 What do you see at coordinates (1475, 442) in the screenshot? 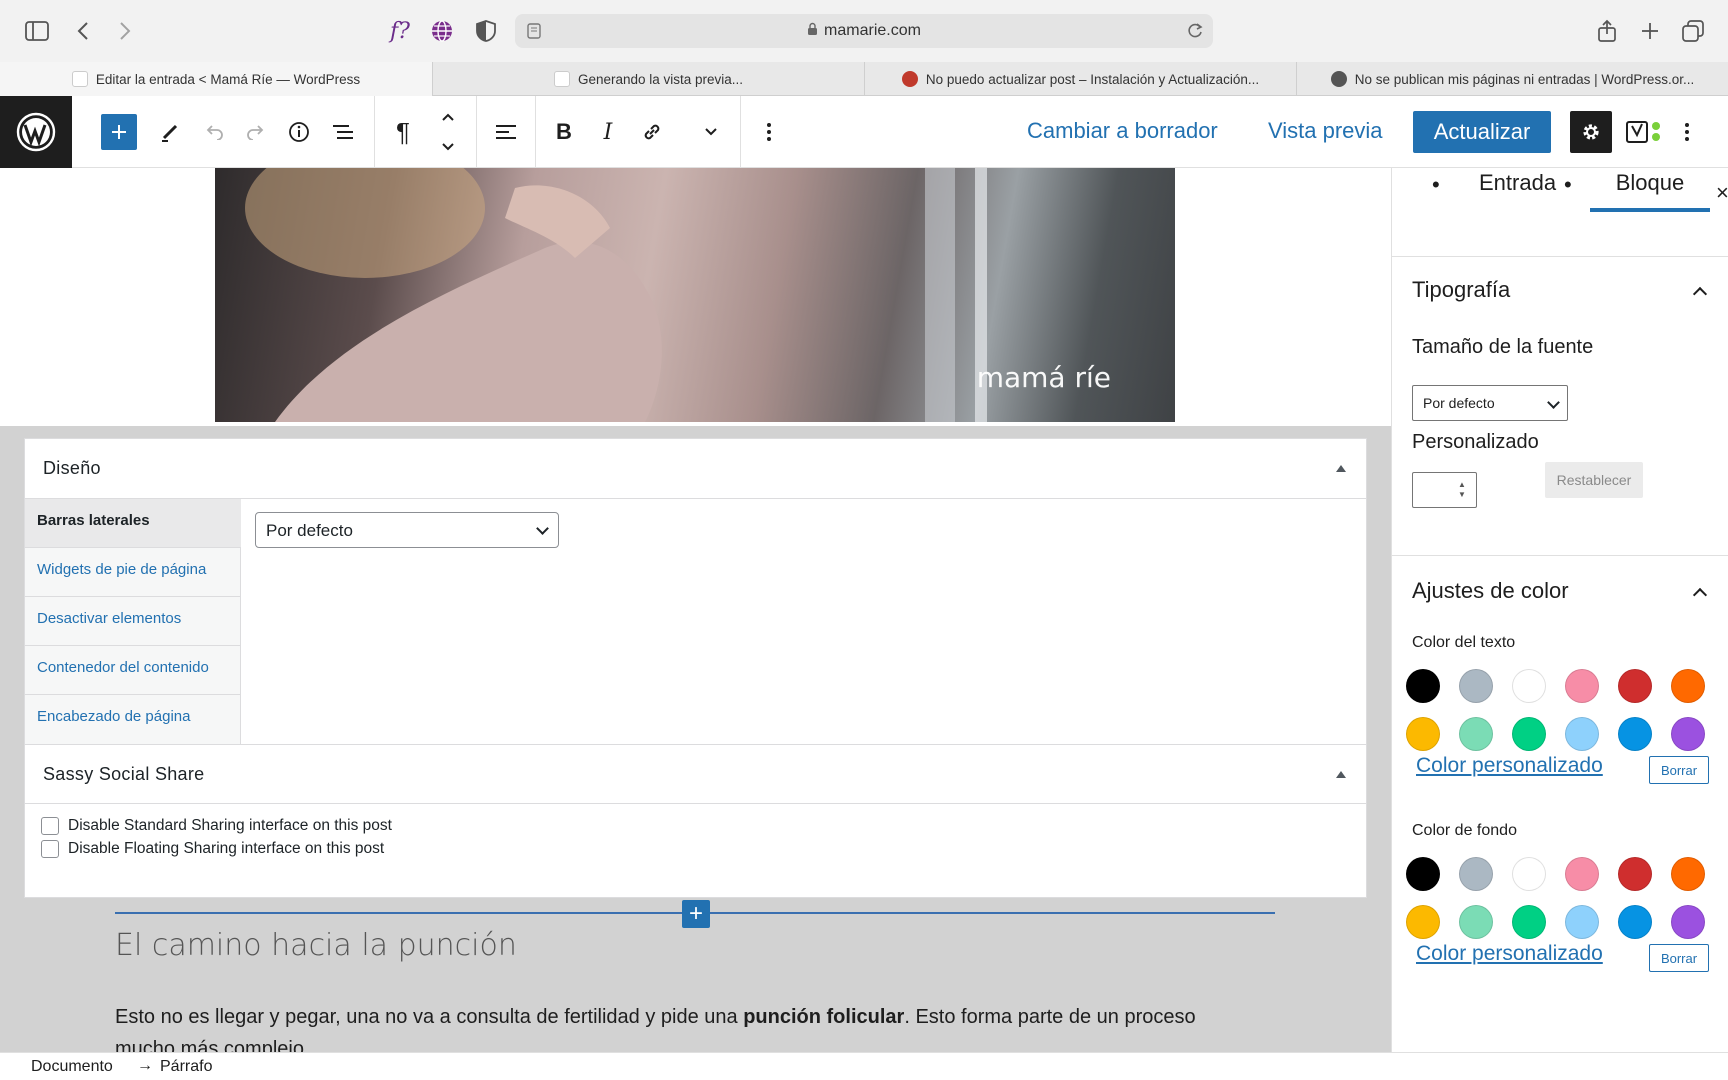
I see `custom-size-label: Personalizado` at bounding box center [1475, 442].